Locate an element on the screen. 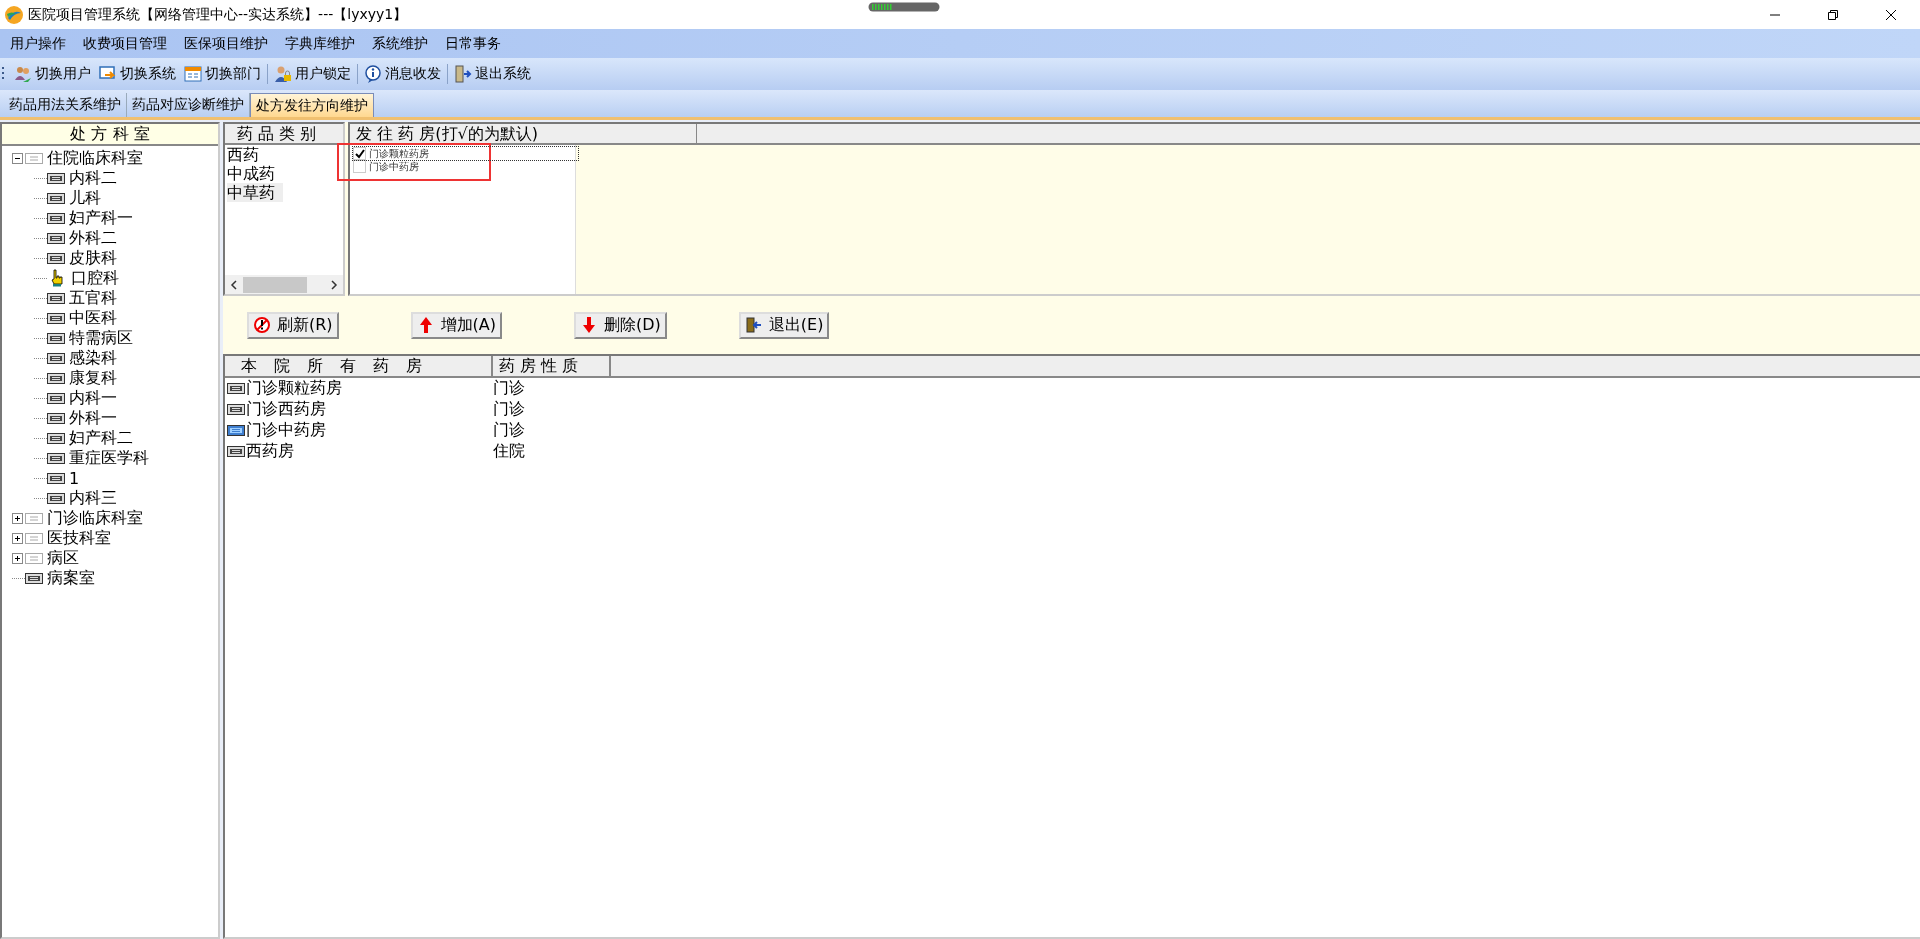 Image resolution: width=1920 pixels, height=939 pixels. hand-pointer-icon is located at coordinates (56, 278).